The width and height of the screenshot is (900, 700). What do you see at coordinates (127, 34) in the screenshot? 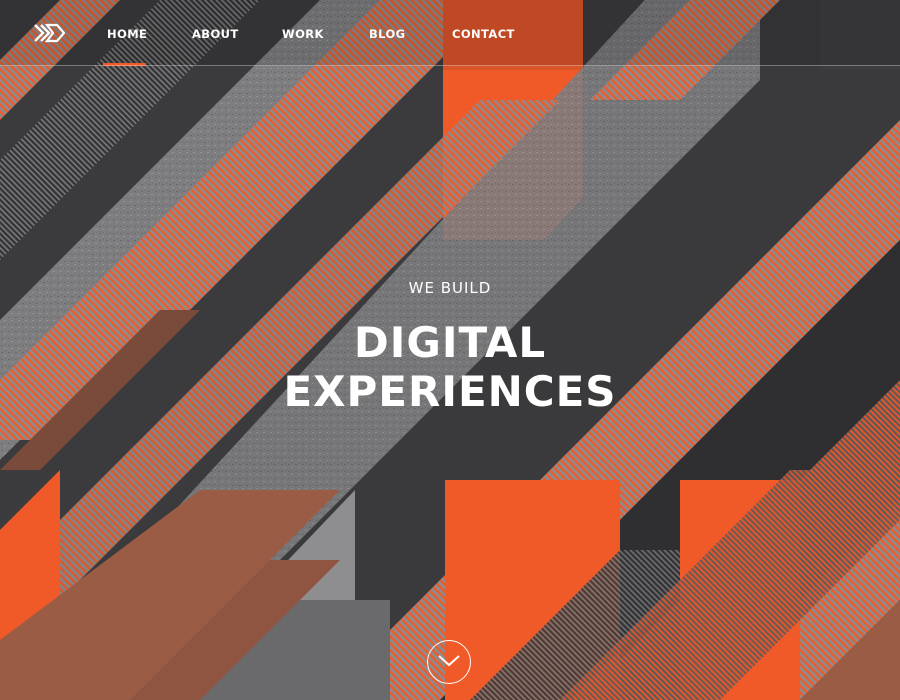
I see `nav-item-home: HOME` at bounding box center [127, 34].